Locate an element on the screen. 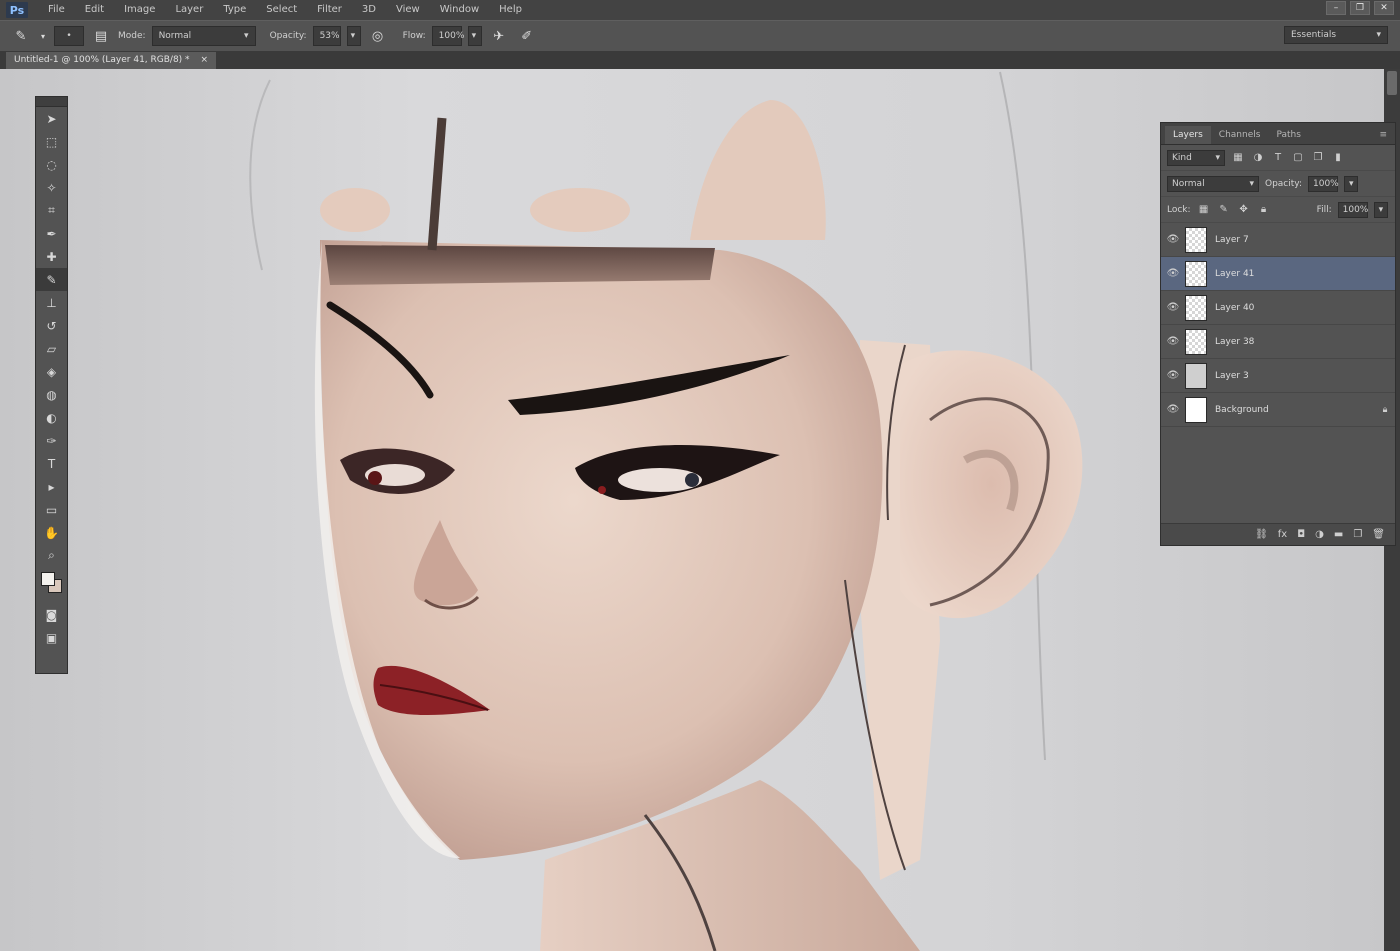  filter-toggle-icon: ▮ is located at coordinates (1338, 158).